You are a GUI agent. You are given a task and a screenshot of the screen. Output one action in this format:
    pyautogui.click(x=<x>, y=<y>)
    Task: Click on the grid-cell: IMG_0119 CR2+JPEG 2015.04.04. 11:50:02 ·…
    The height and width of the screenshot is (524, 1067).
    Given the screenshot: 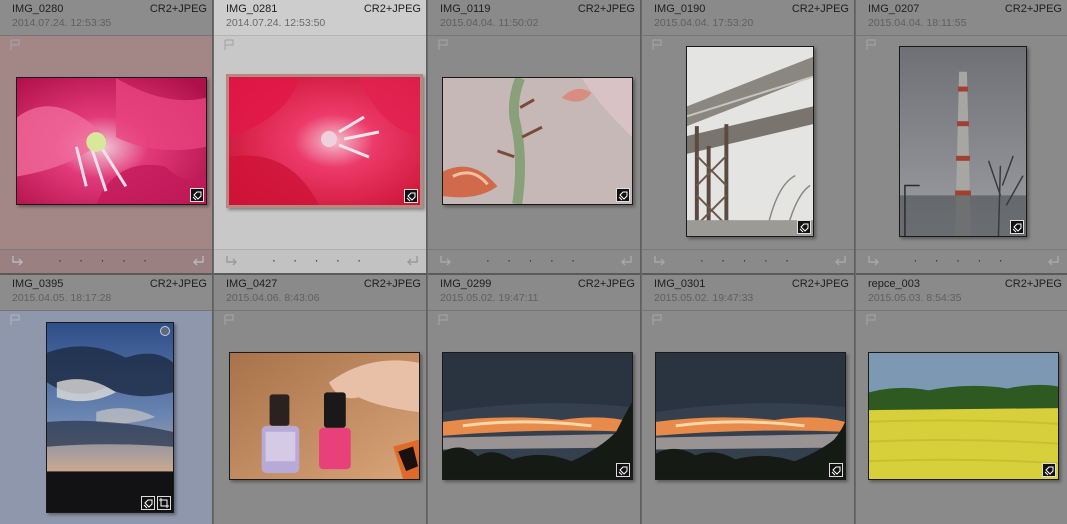 What is the action you would take?
    pyautogui.click(x=534, y=136)
    